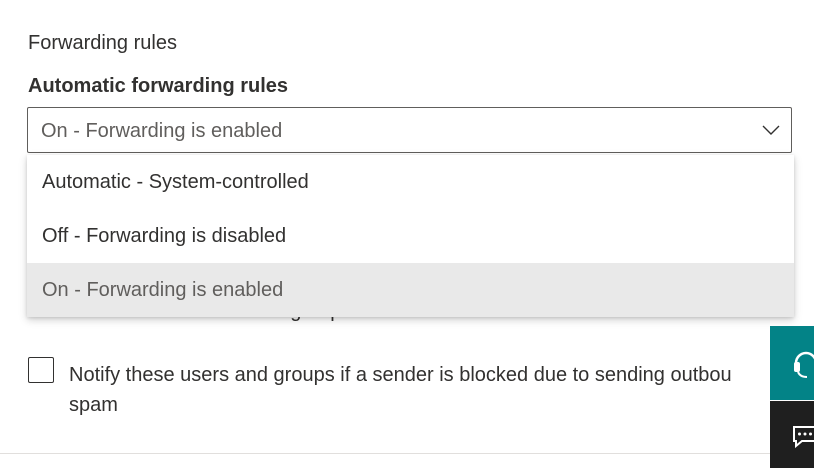 The image size is (814, 468). What do you see at coordinates (792, 434) in the screenshot?
I see `feedback-button` at bounding box center [792, 434].